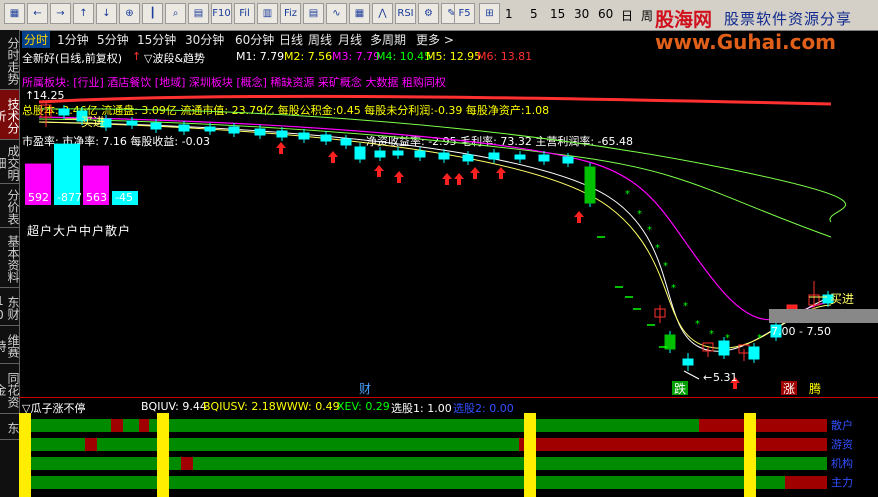 The width and height of the screenshot is (878, 497). What do you see at coordinates (156, 39) in the screenshot?
I see `period-tab-3: 15分钟` at bounding box center [156, 39].